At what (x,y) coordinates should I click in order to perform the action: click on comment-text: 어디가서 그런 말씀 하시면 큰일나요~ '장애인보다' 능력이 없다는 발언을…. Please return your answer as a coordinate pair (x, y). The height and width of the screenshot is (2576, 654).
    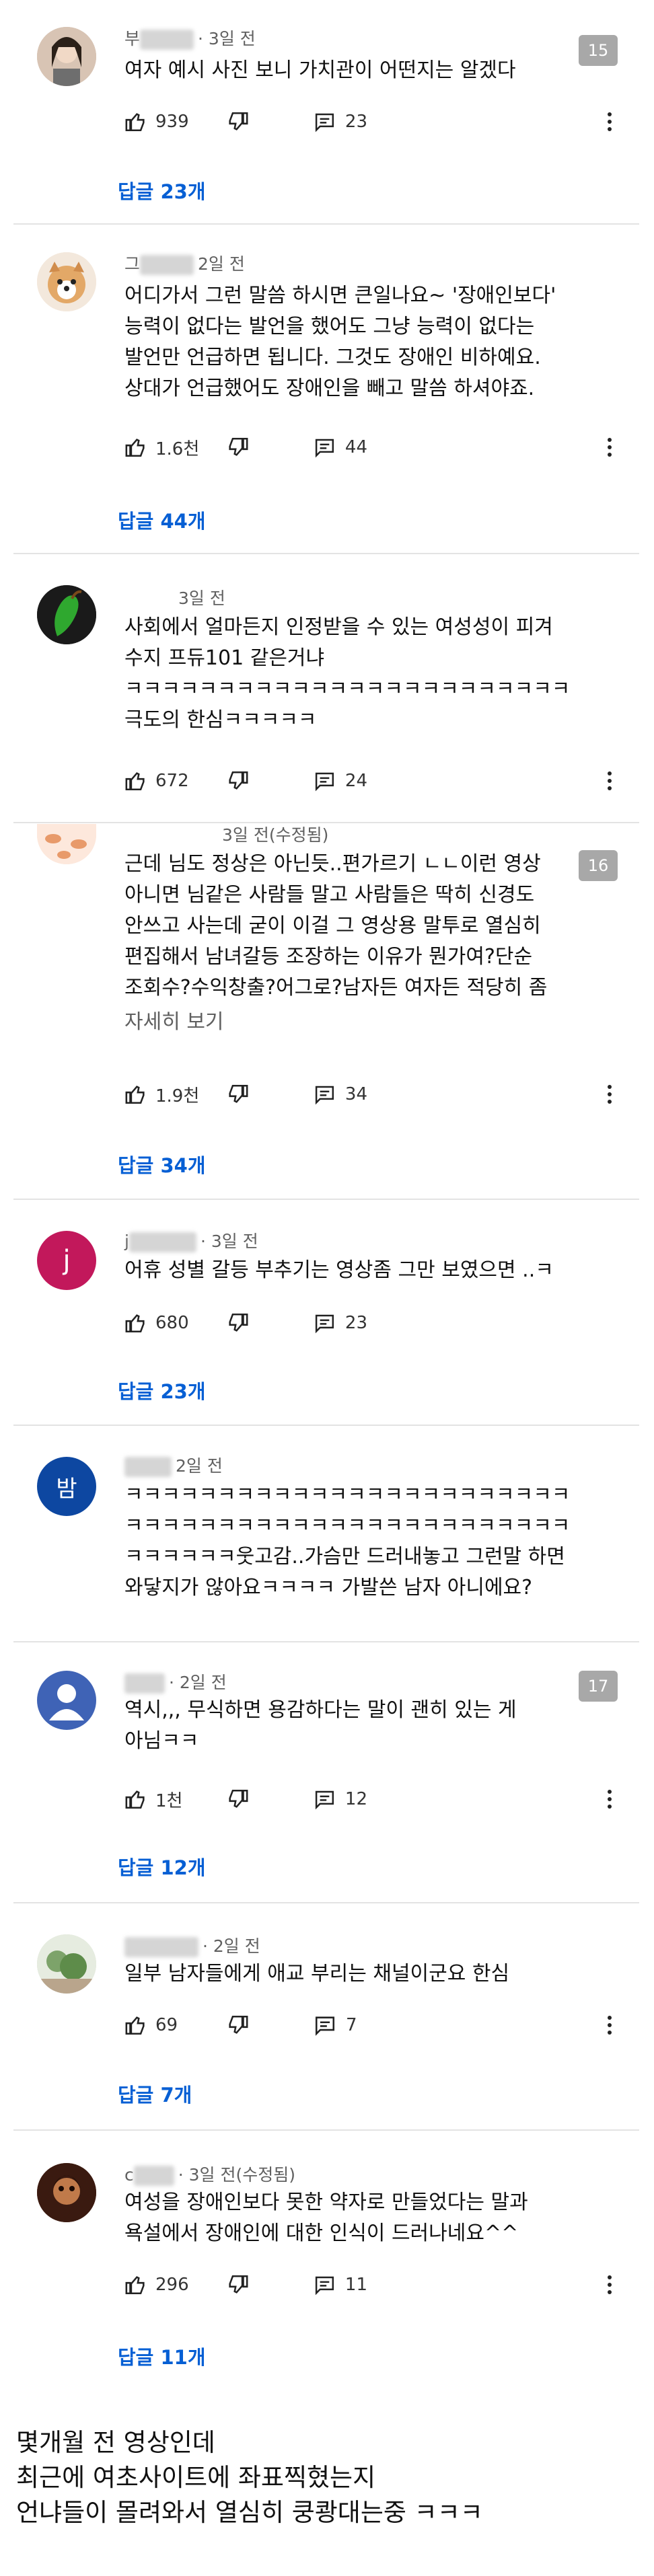
    Looking at the image, I should click on (340, 342).